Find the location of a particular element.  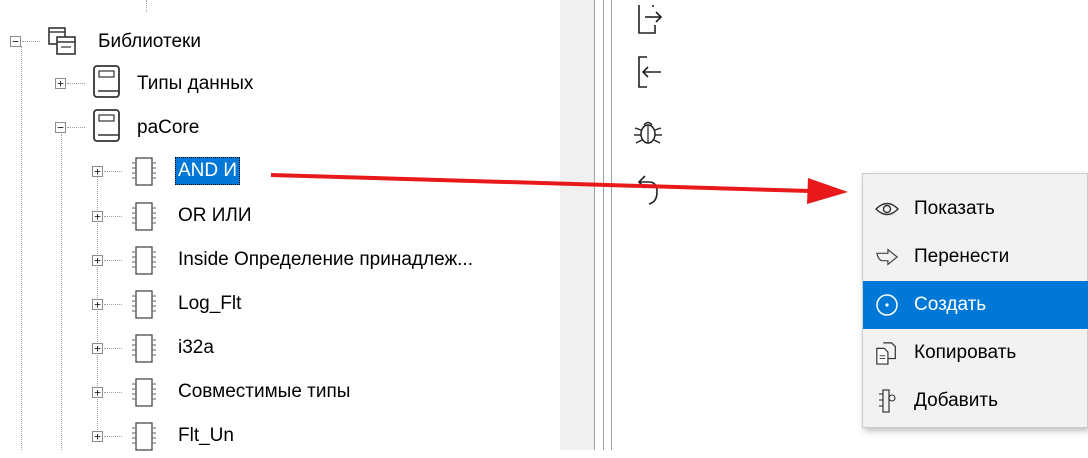

undo-button is located at coordinates (648, 190).